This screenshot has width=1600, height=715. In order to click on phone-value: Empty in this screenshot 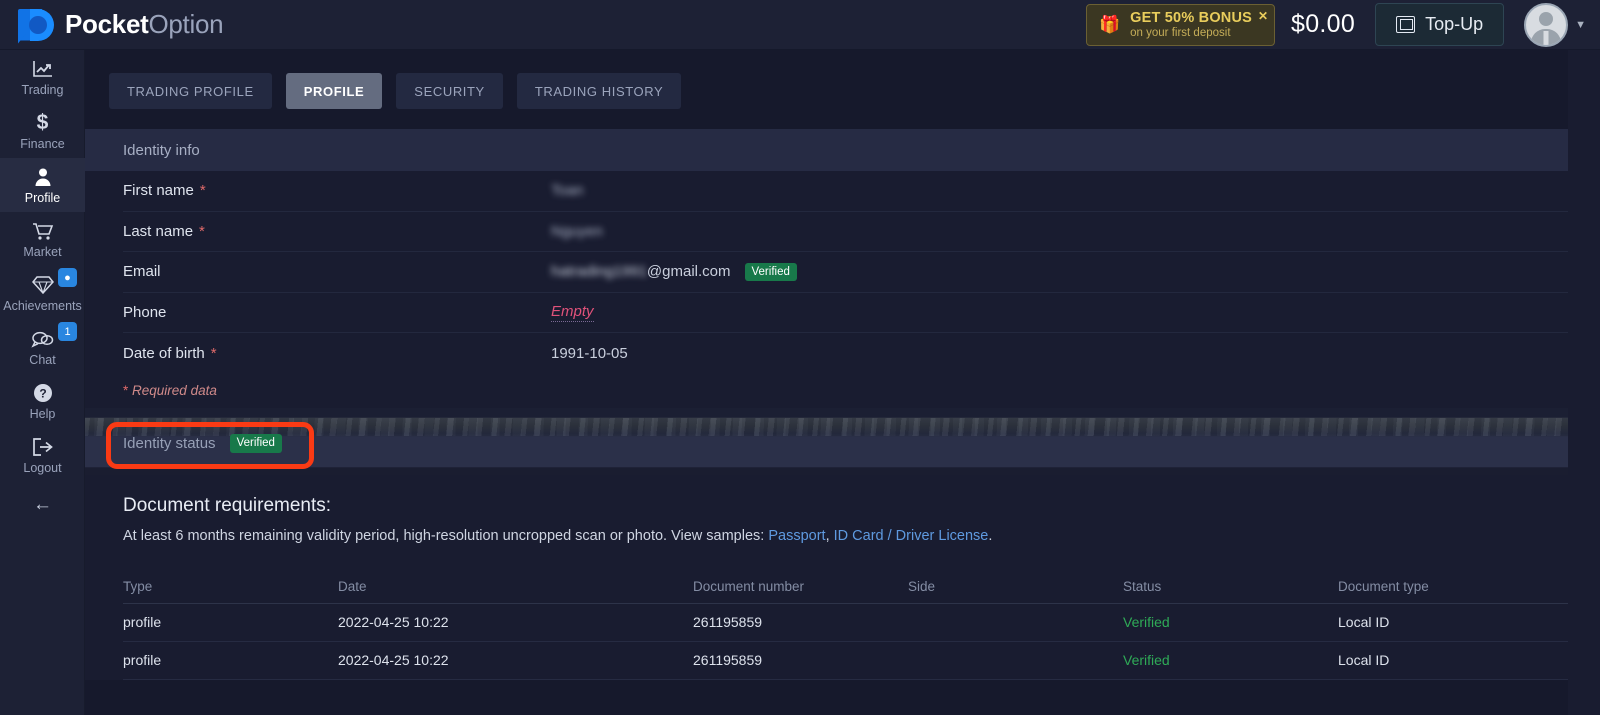, I will do `click(572, 313)`.